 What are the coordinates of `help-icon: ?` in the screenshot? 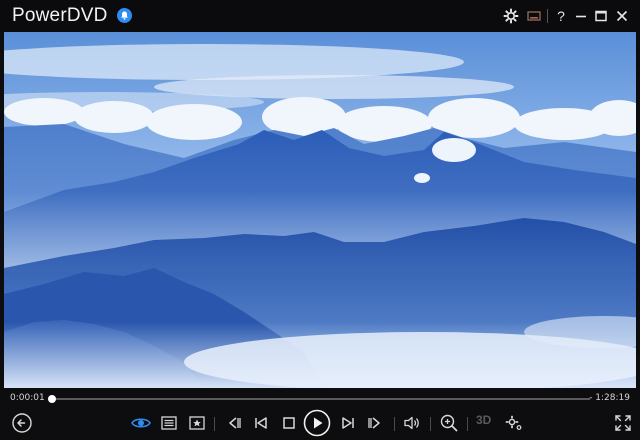 It's located at (561, 16).